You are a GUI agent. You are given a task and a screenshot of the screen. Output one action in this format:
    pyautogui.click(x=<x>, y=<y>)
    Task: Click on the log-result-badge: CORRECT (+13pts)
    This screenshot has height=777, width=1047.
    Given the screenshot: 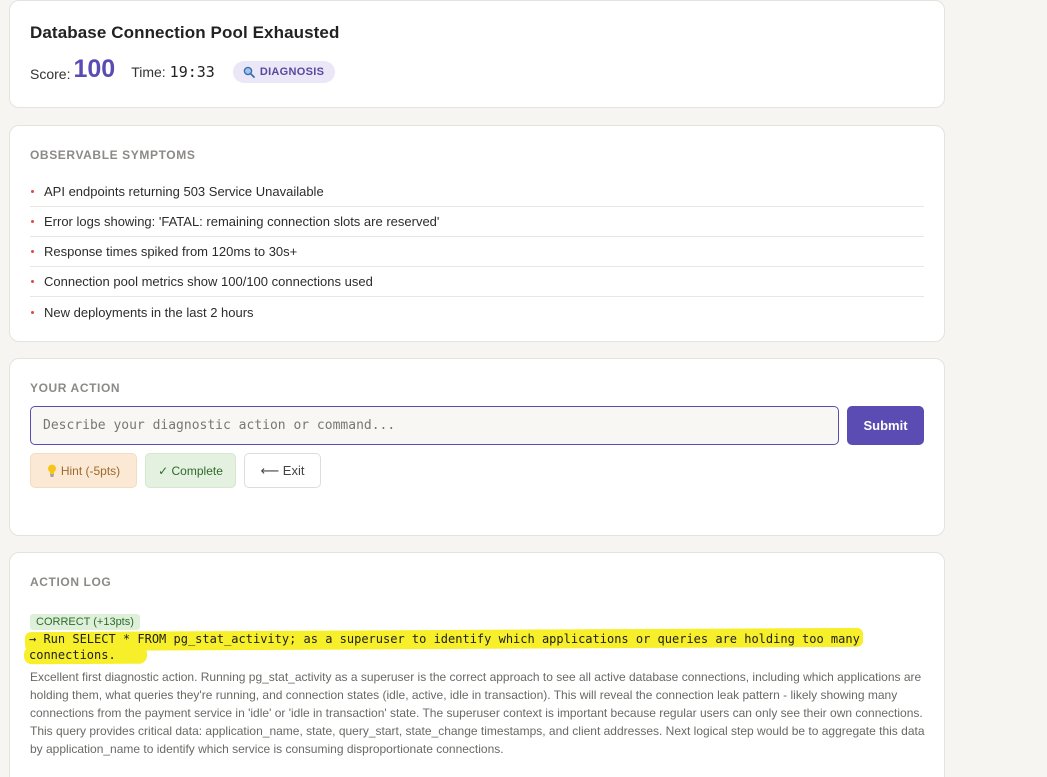 What is the action you would take?
    pyautogui.click(x=85, y=622)
    